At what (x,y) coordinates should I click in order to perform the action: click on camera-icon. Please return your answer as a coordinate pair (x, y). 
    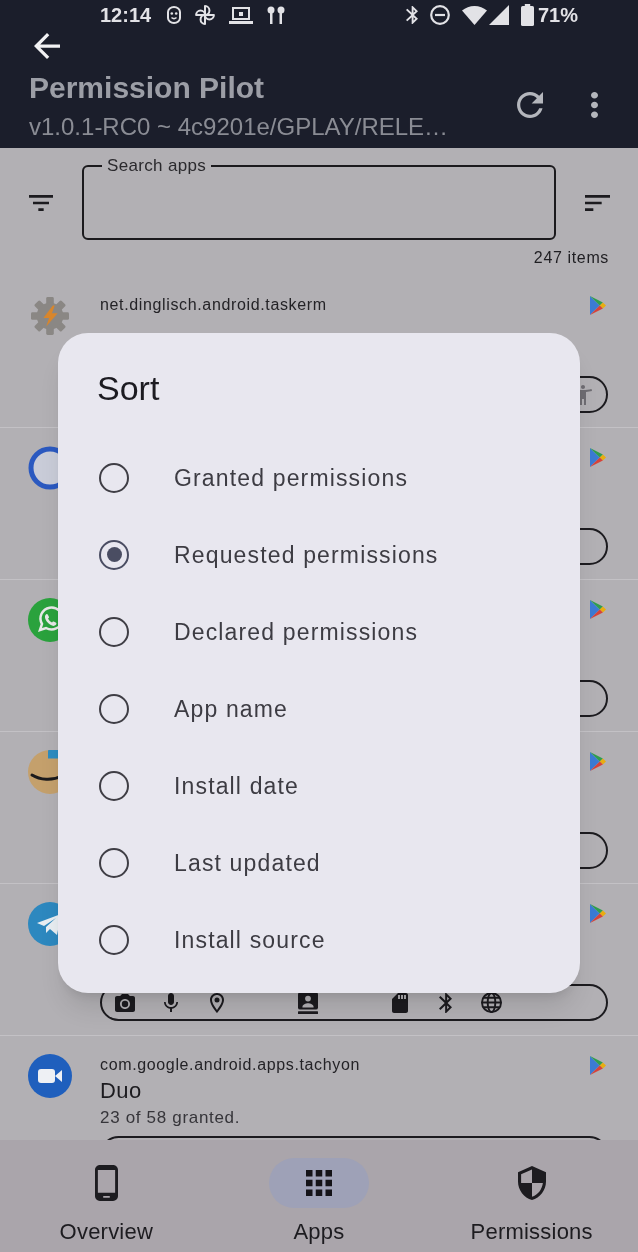
    Looking at the image, I should click on (124, 1002).